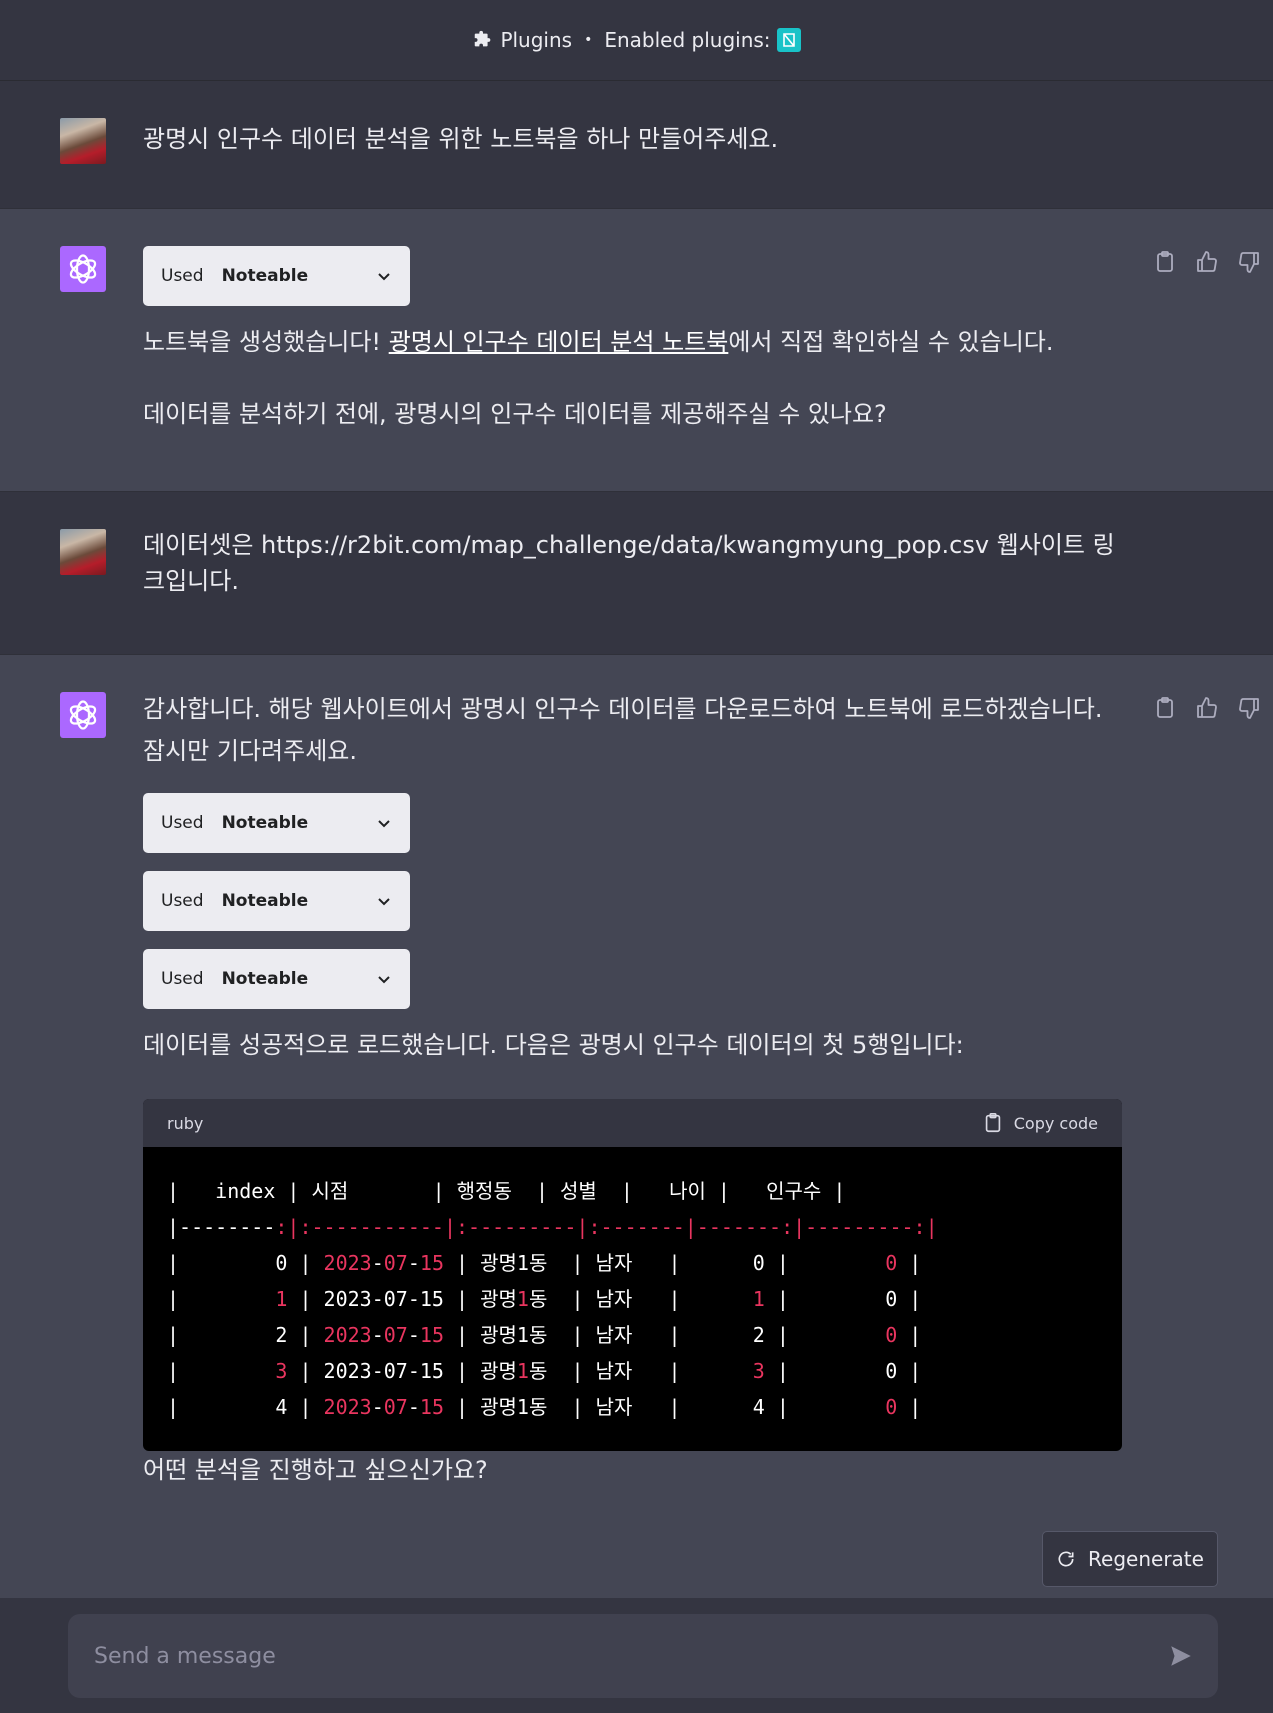 This screenshot has width=1273, height=1713. I want to click on code-table-header: | index | 시점 | 행정동 | 성별 | 나이 | 인구수 |, so click(506, 1191).